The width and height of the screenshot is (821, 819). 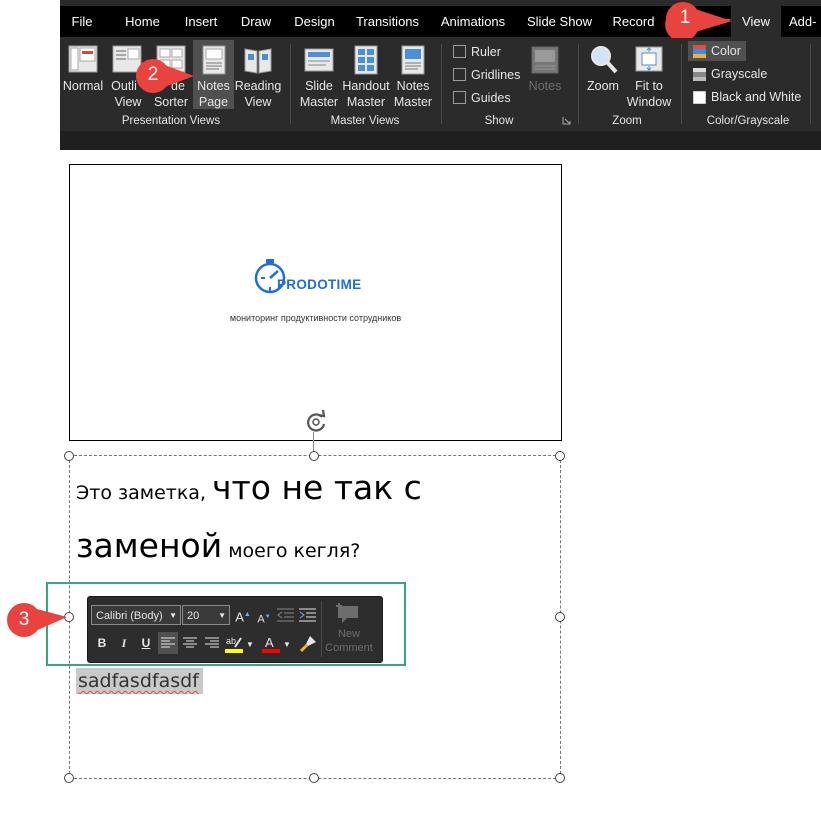 I want to click on color-label: Color, so click(x=726, y=51).